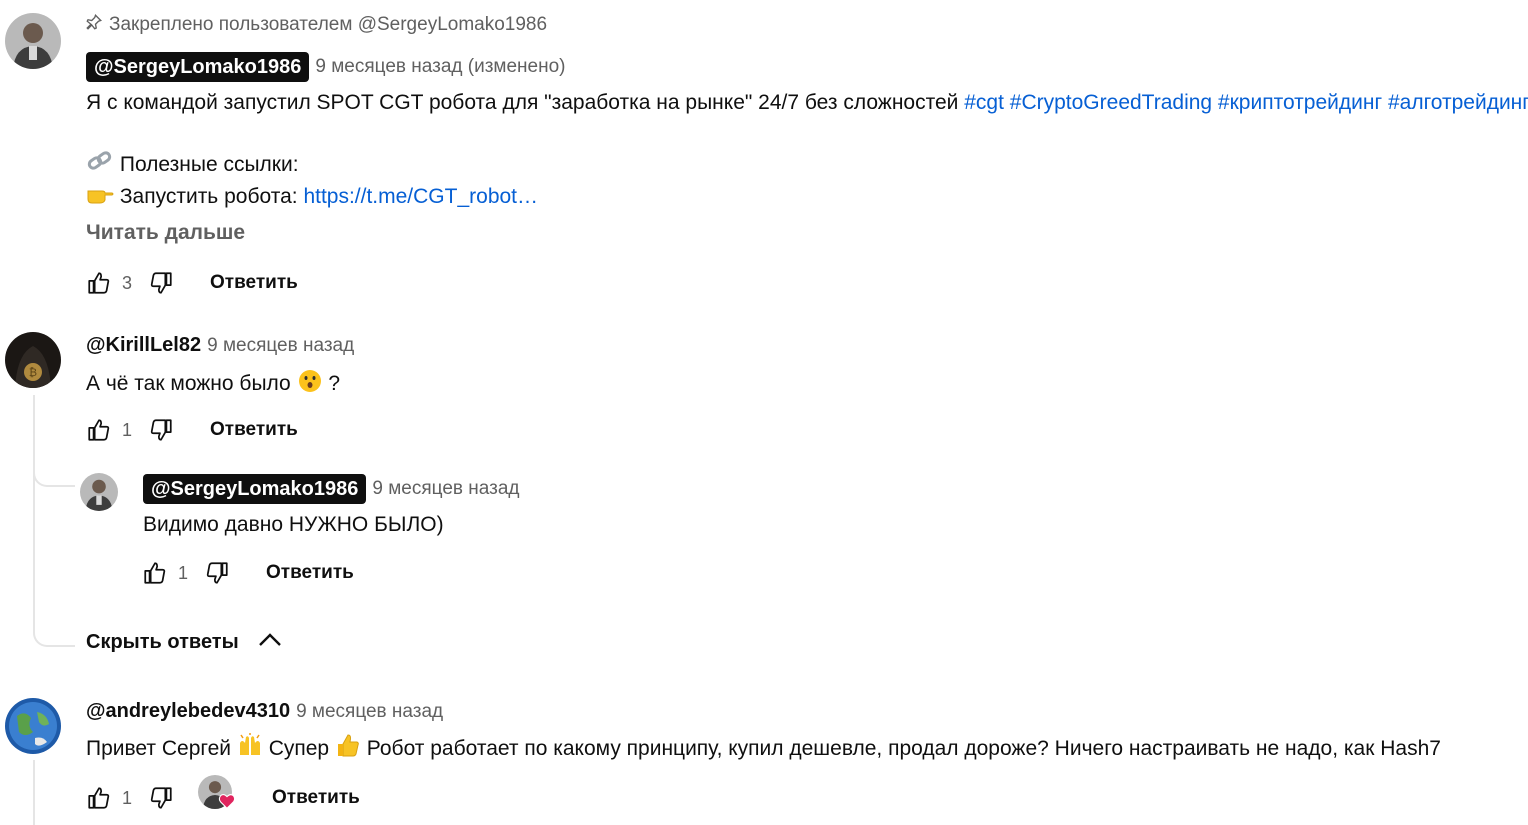  I want to click on link-emoji-icon, so click(100, 165).